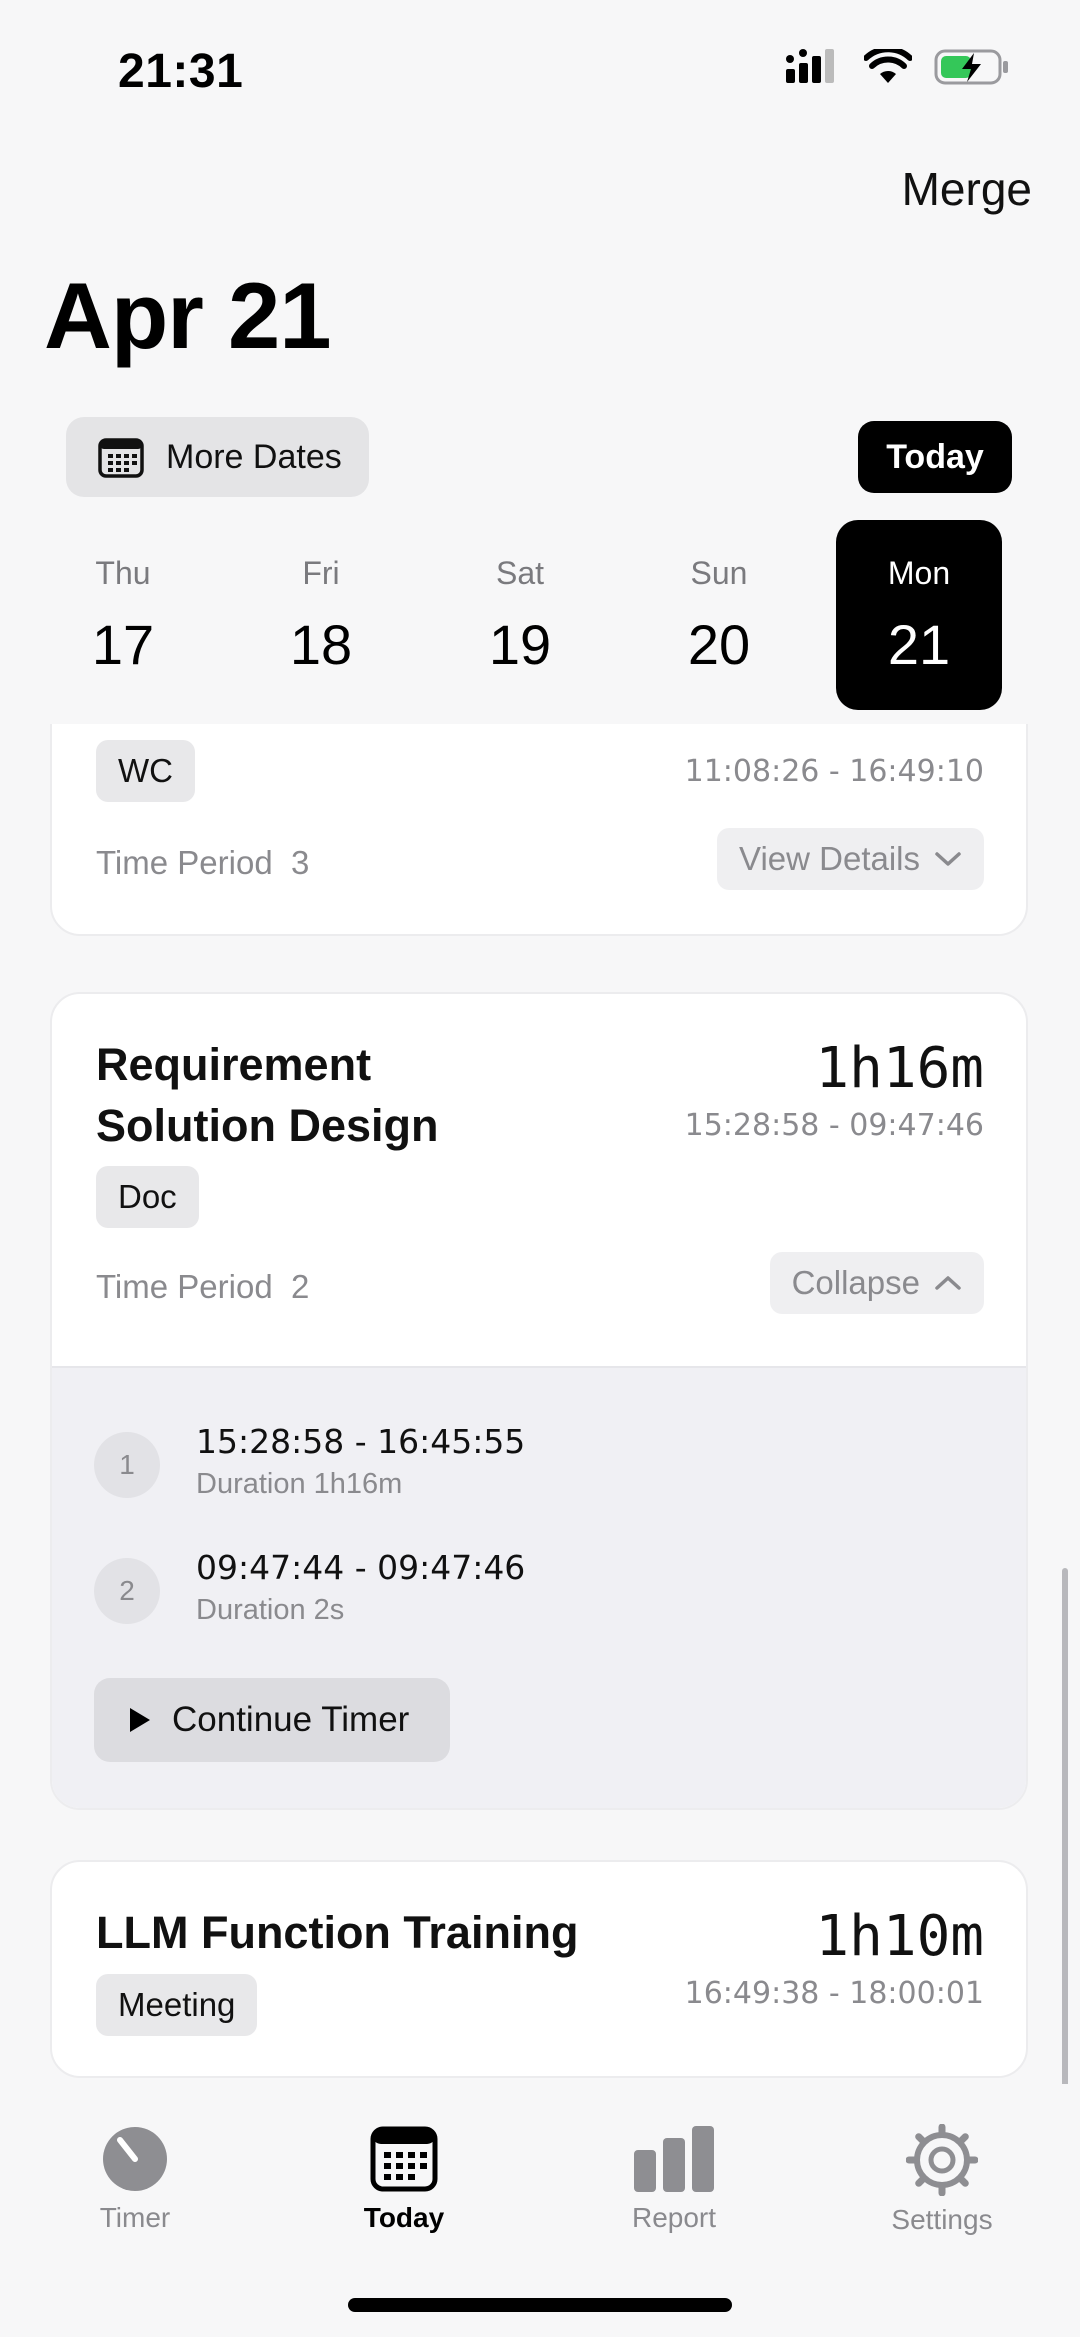 The image size is (1080, 2337). I want to click on play-icon, so click(140, 1720).